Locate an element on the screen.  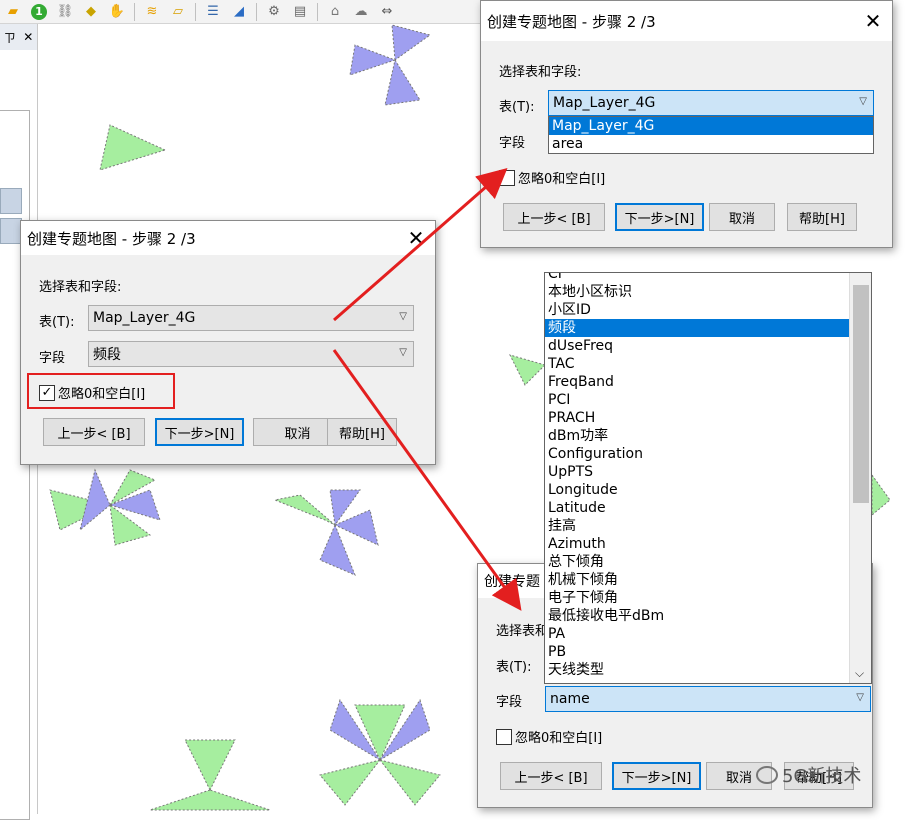
annotation-arrows is located at coordinates (427, 389).